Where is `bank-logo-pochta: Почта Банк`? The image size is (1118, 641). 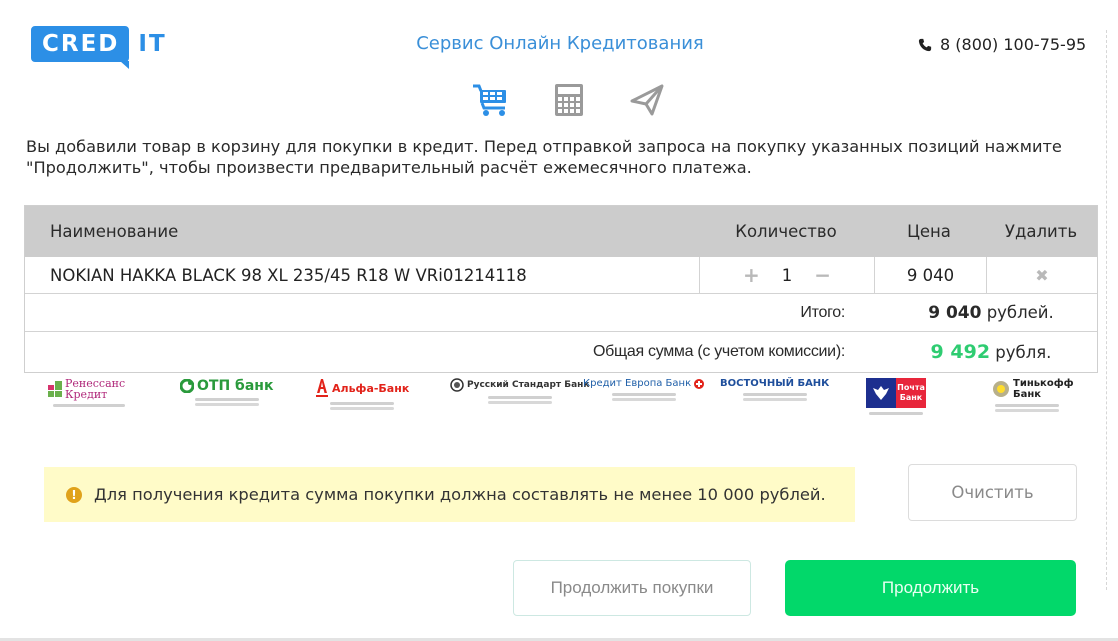 bank-logo-pochta: Почта Банк is located at coordinates (896, 396).